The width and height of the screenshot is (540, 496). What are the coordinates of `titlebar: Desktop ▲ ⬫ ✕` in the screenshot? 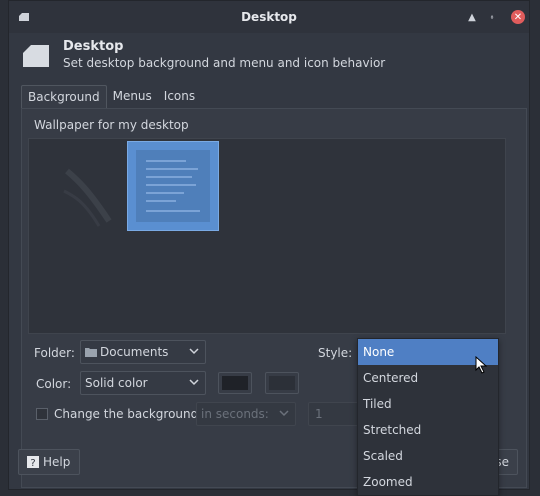 It's located at (269, 17).